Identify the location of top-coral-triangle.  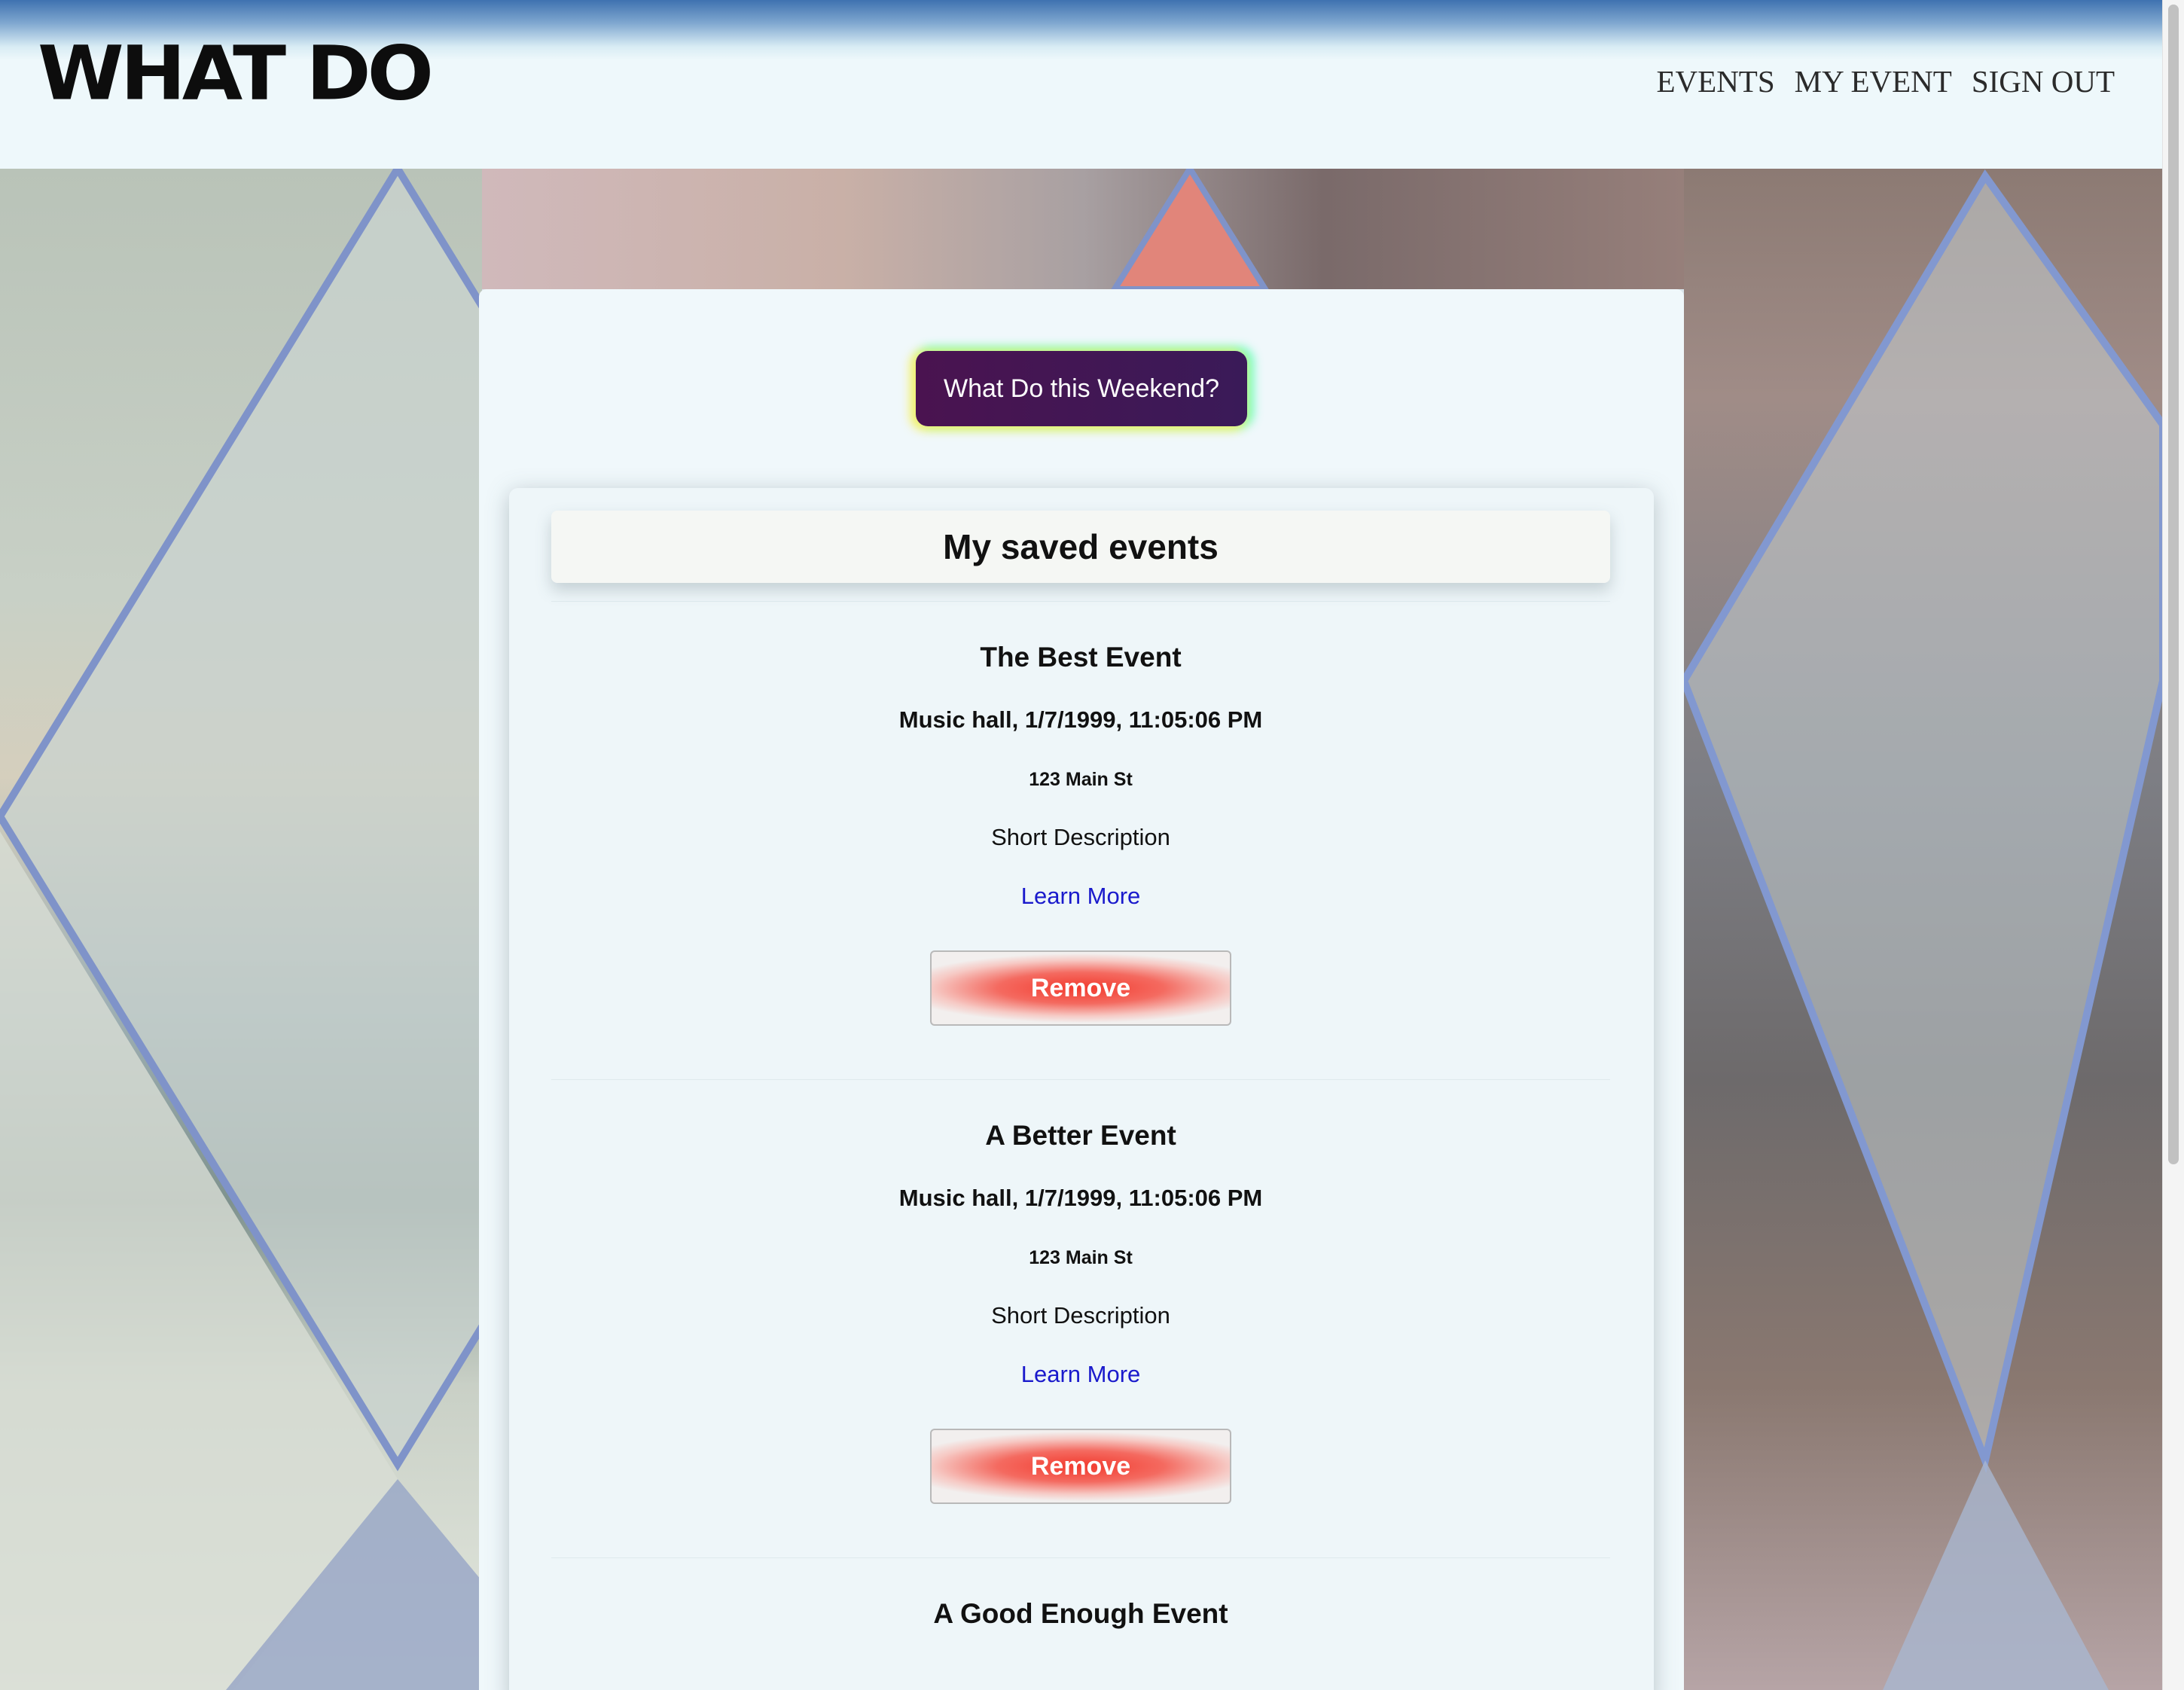
(1190, 229).